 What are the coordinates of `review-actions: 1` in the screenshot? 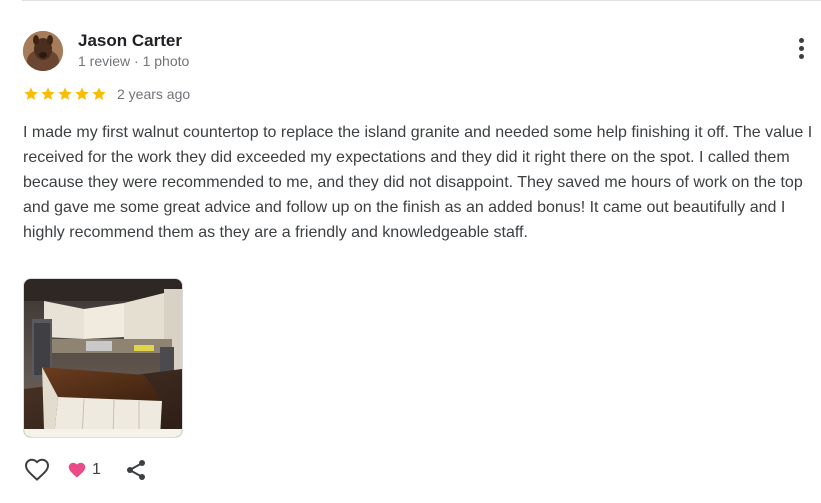 It's located at (86, 470).